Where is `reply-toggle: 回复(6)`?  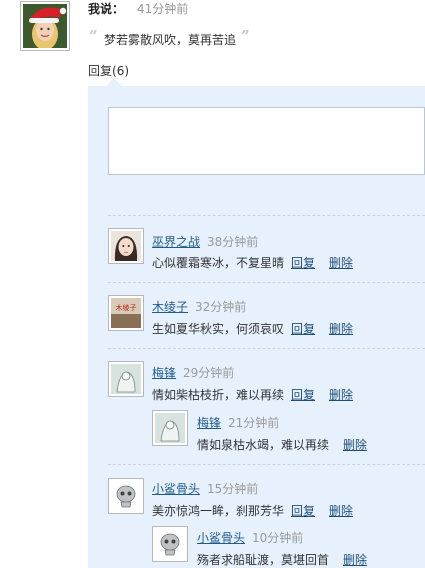 reply-toggle: 回复(6) is located at coordinates (108, 70).